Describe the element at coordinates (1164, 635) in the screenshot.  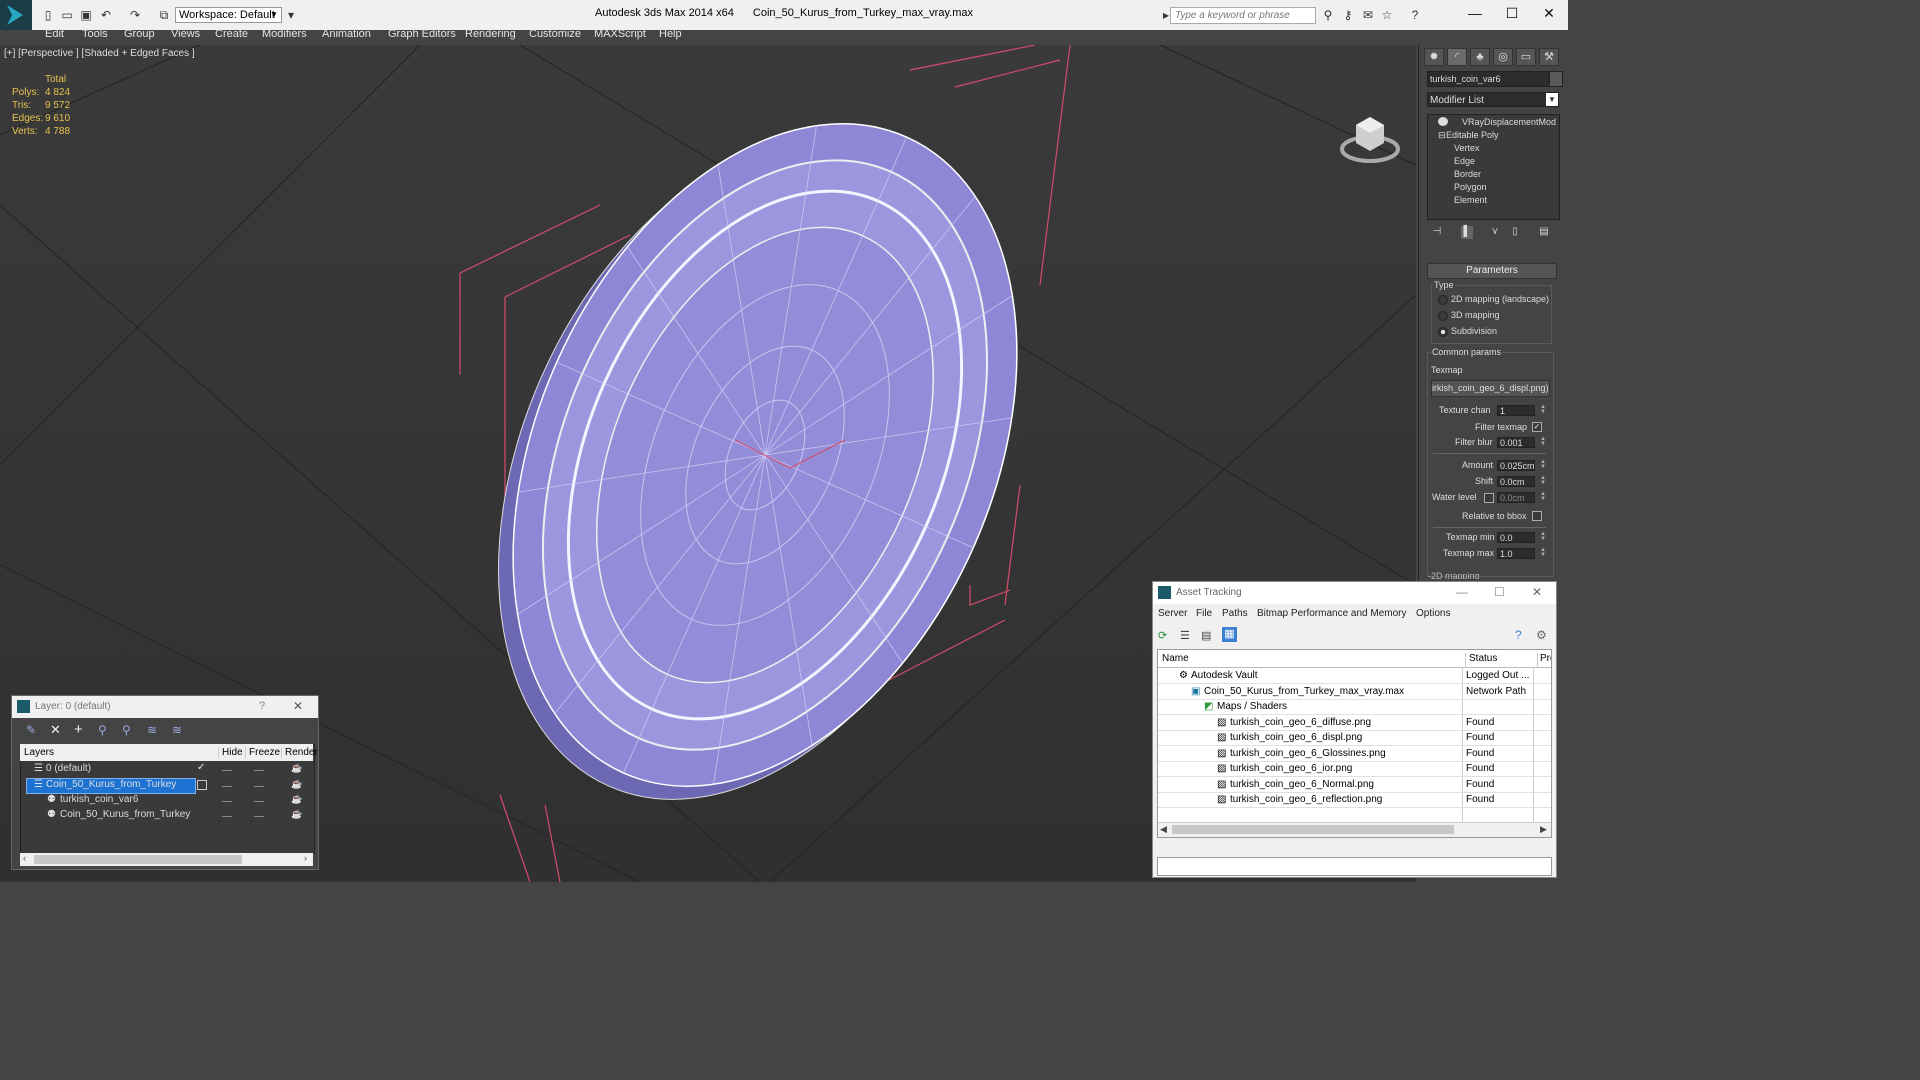
I see `refresh-icon: ⟳` at that location.